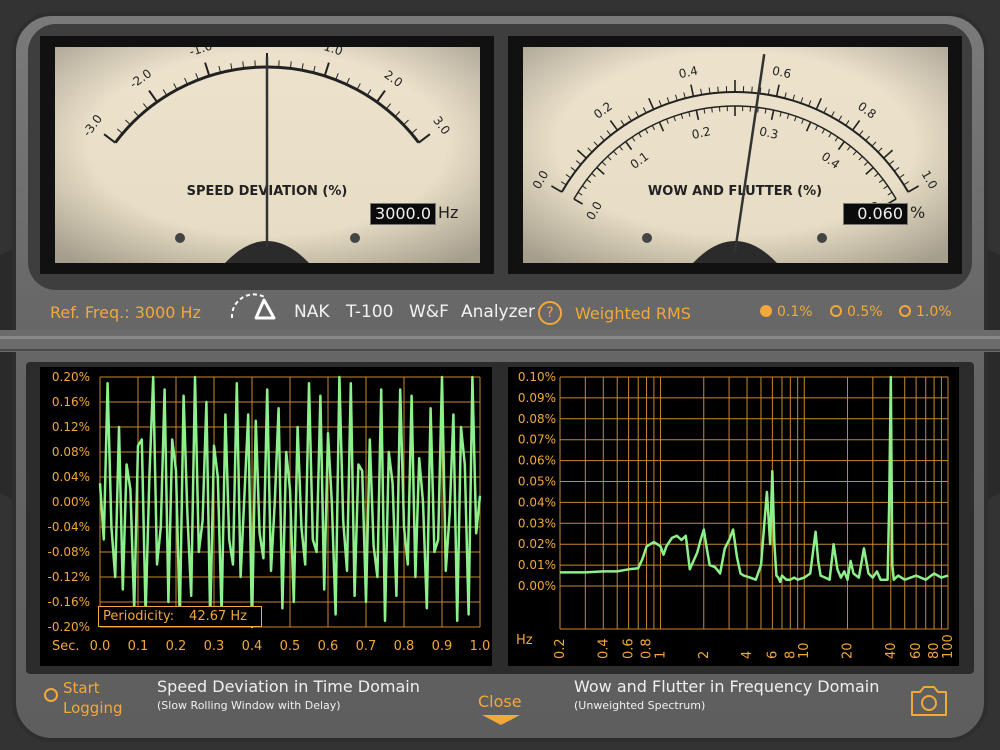 The height and width of the screenshot is (750, 1000). Describe the element at coordinates (537, 377) in the screenshot. I see `y-tick-label: 0.10%` at that location.